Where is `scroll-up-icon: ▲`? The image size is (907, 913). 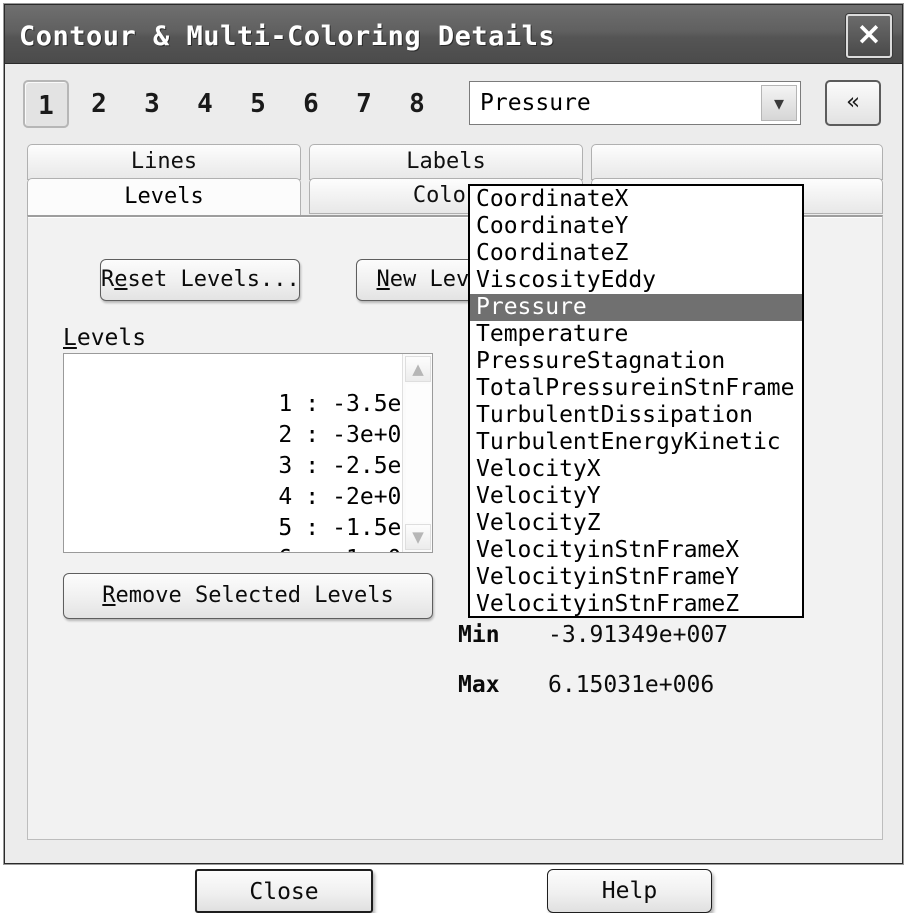
scroll-up-icon: ▲ is located at coordinates (418, 369).